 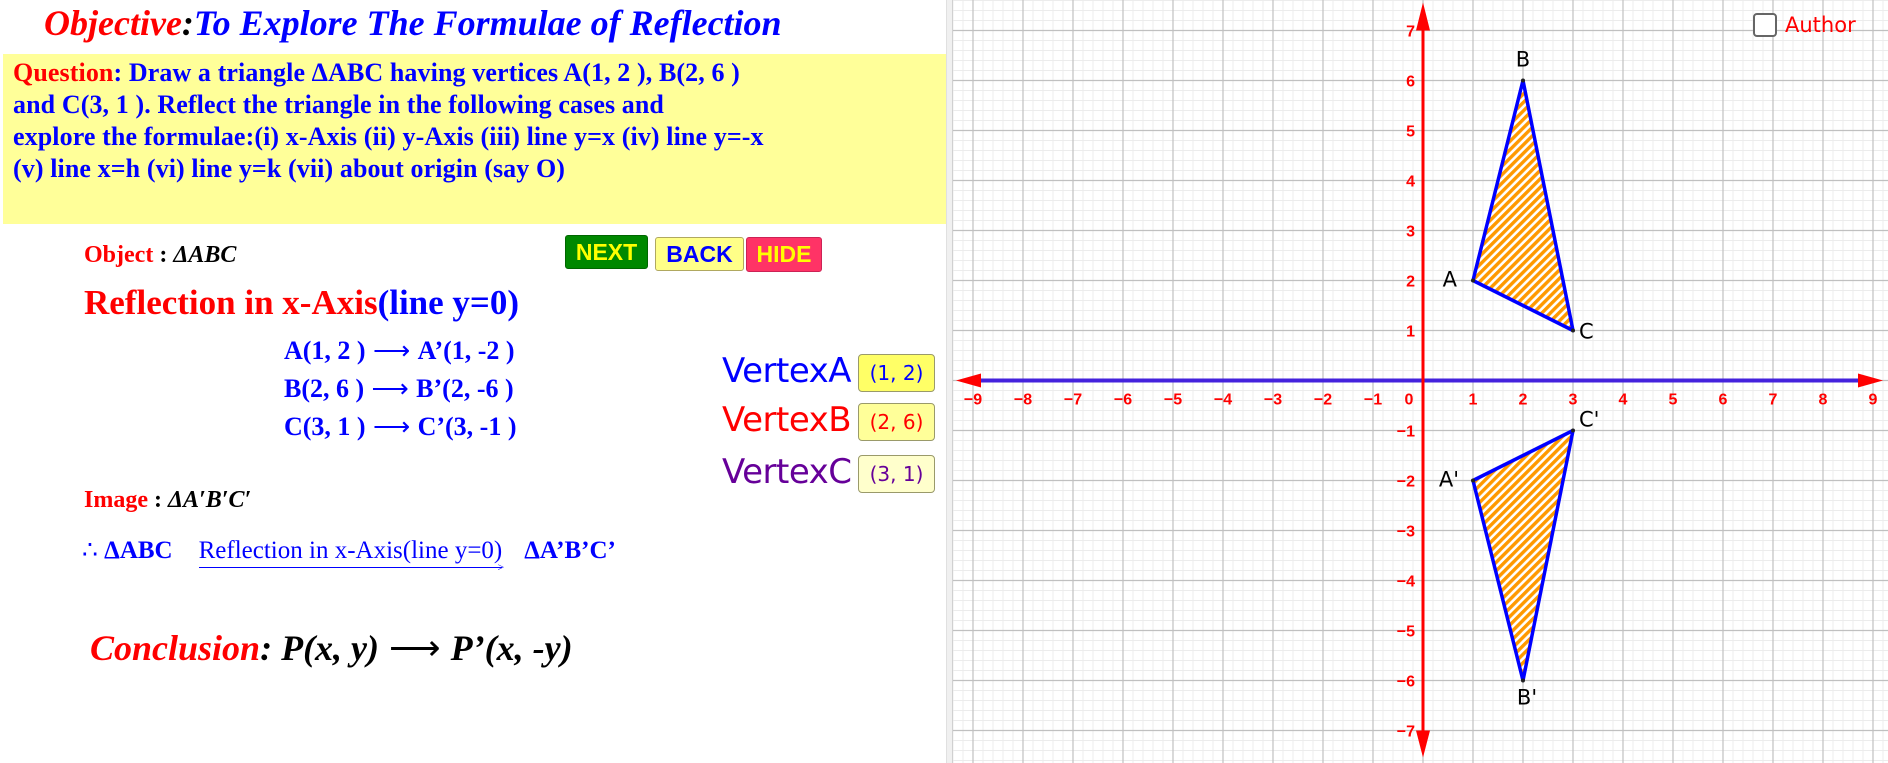 I want to click on x-tick-label: −1, so click(x=1373, y=400).